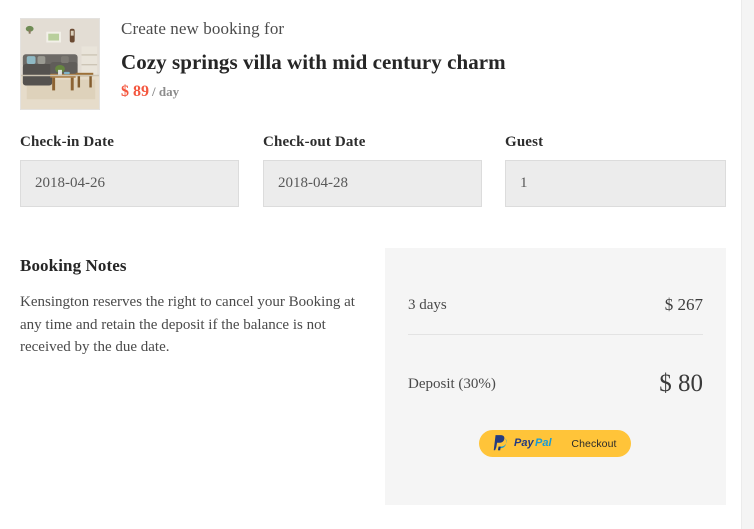  What do you see at coordinates (60, 64) in the screenshot?
I see `listing-thumbnail` at bounding box center [60, 64].